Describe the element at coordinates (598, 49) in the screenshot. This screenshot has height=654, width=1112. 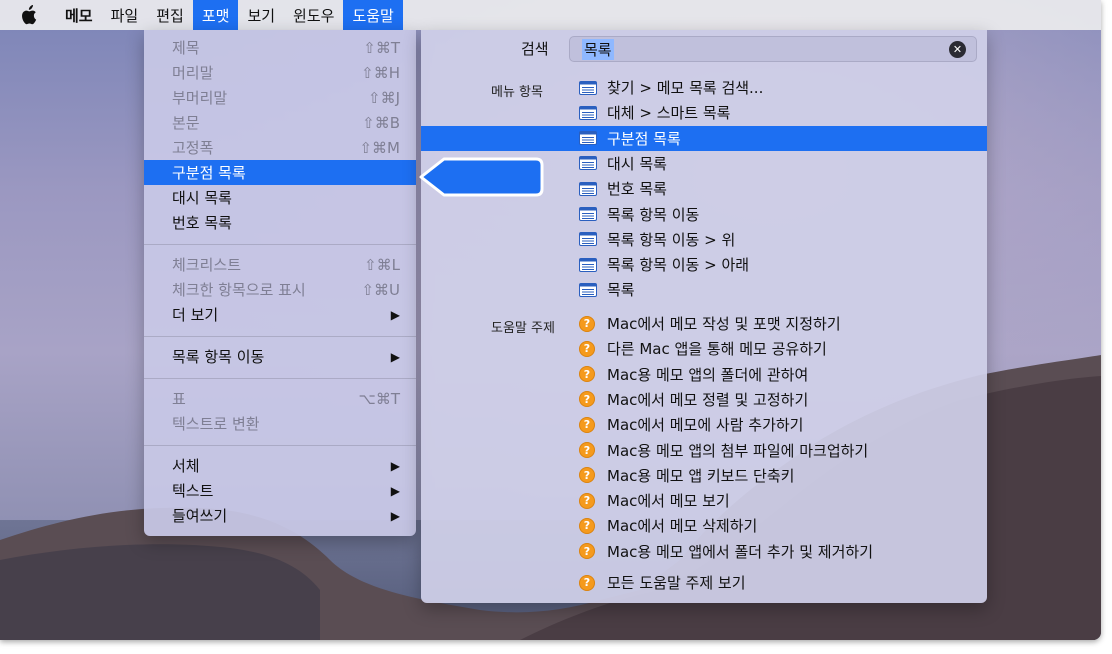
I see `search-value: 목록` at that location.